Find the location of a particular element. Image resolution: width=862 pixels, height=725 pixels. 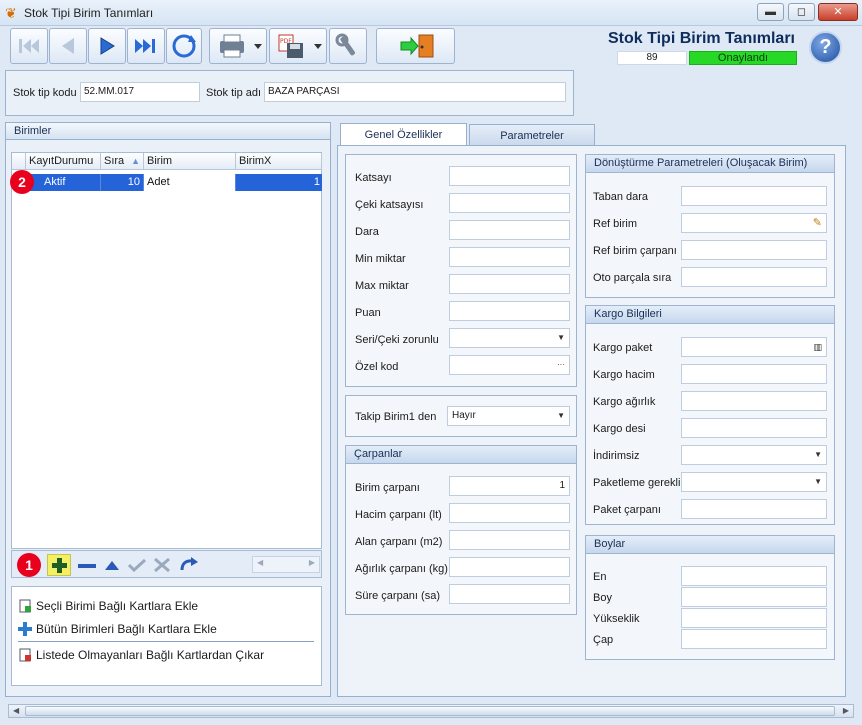

stock-code-field: 52.MM.017 is located at coordinates (140, 92).